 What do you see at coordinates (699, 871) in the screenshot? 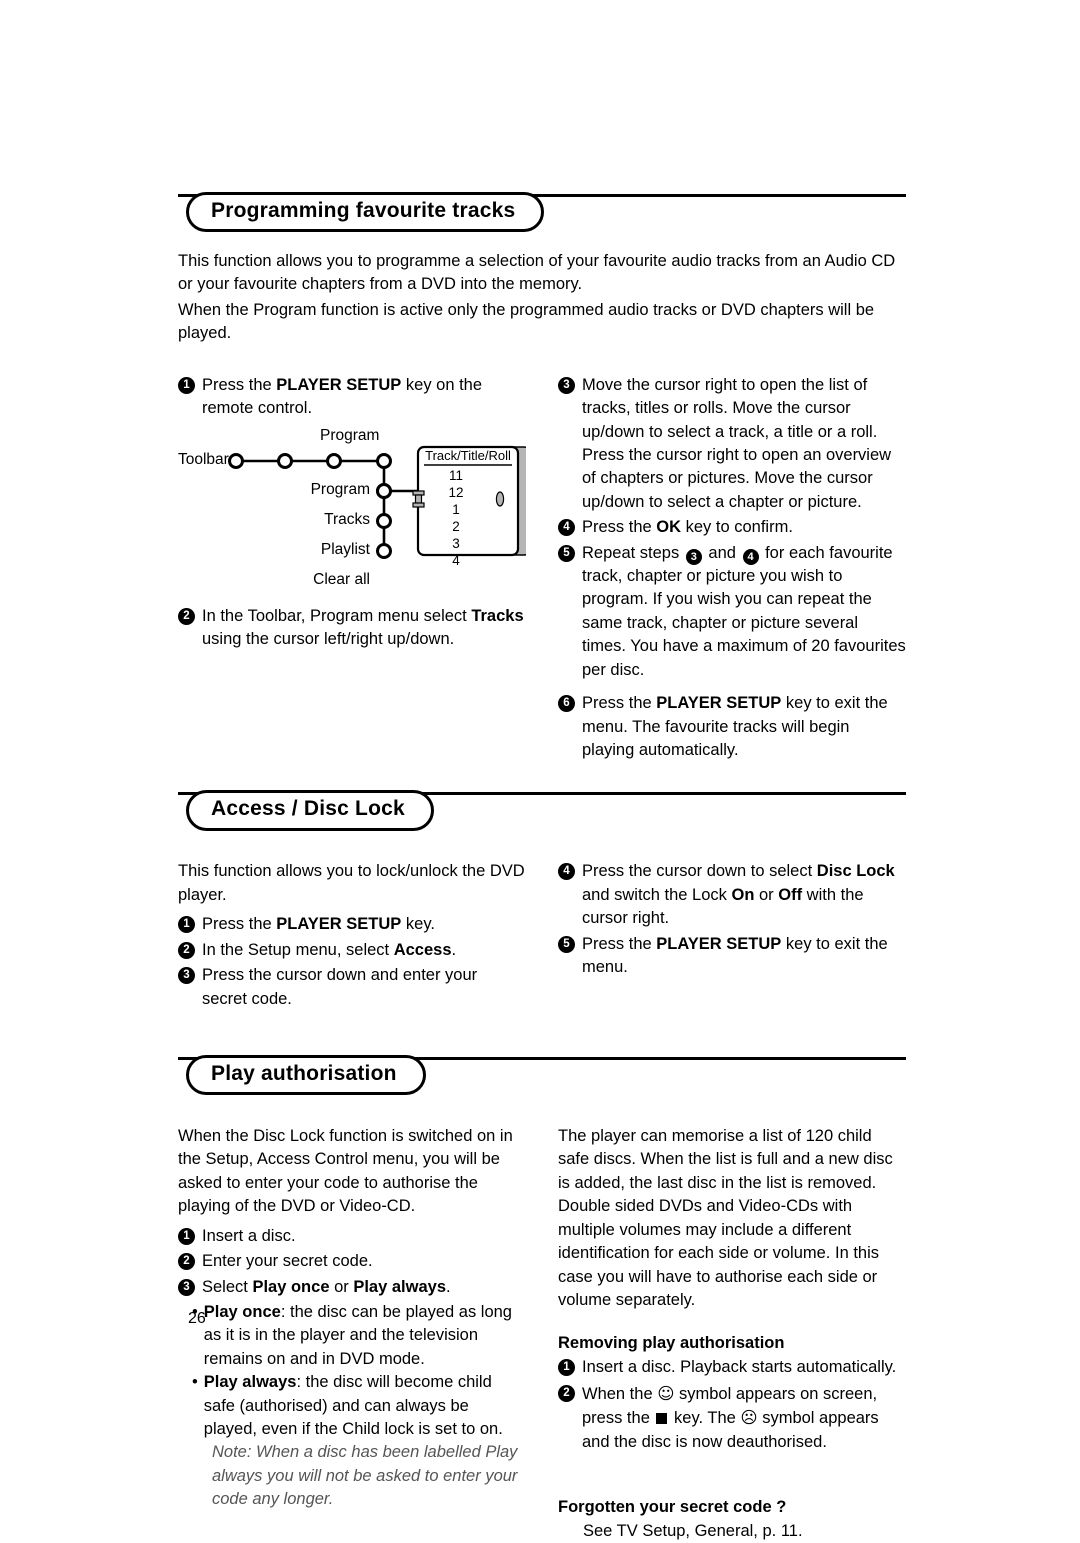
I see `dl-step4-a: Press the cursor down to select` at bounding box center [699, 871].